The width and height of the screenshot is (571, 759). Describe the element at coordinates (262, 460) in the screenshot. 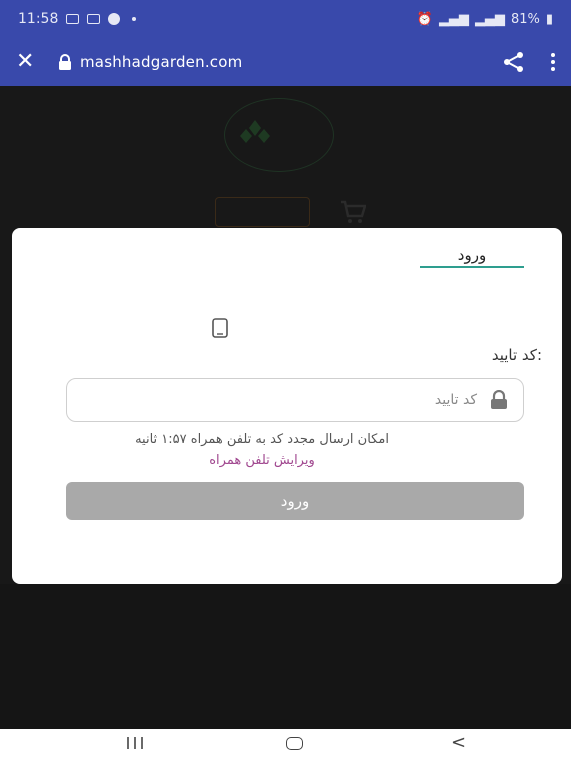

I see `edit-phone-link: ویرایش تلفن همراه` at that location.